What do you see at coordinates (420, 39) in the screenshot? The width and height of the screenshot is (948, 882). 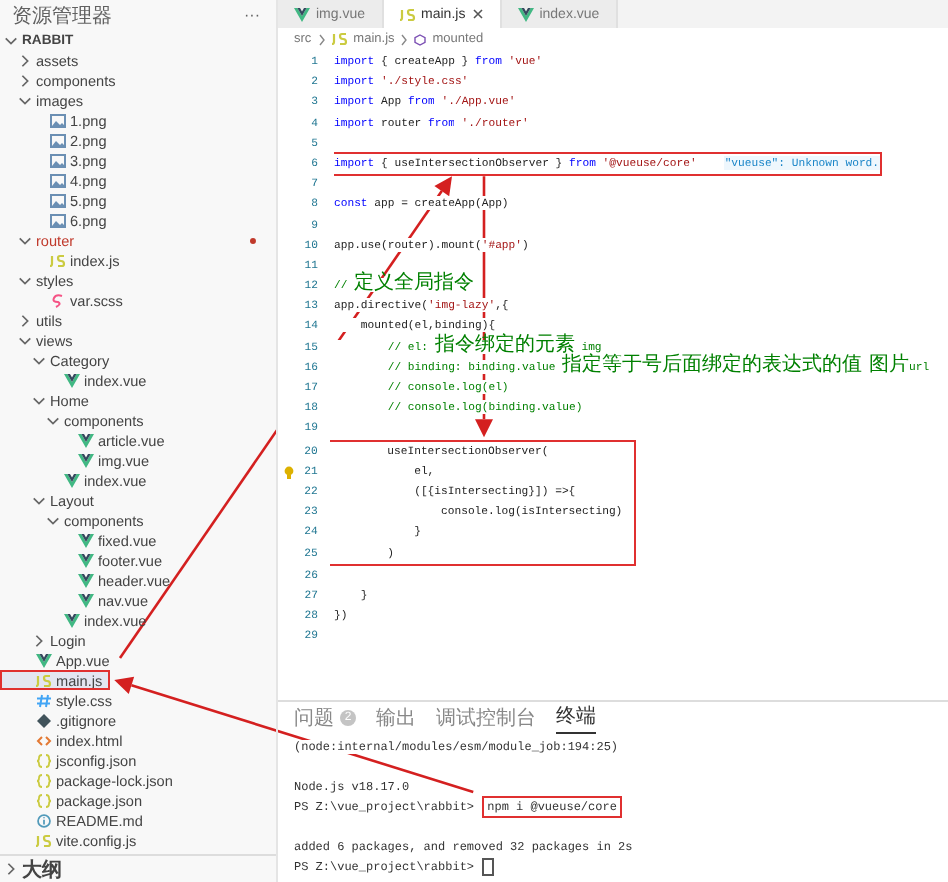 I see `method-icon` at bounding box center [420, 39].